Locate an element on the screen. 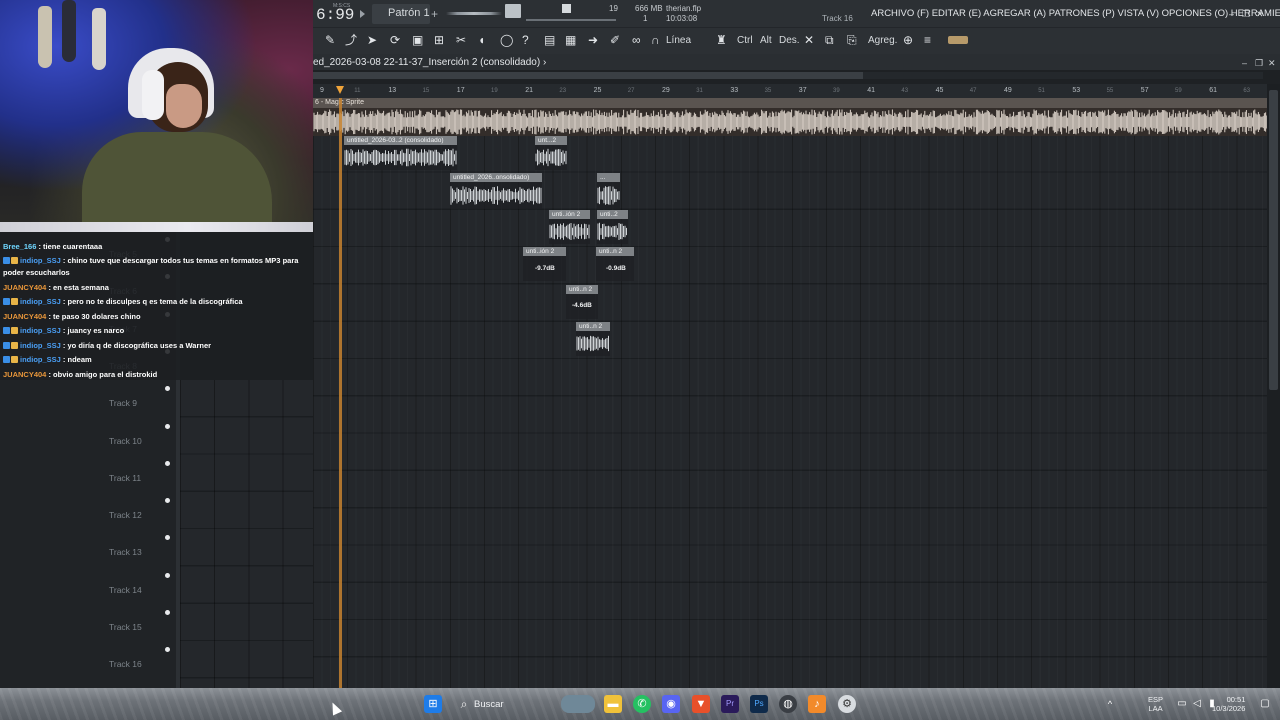  windows-start-icon: ⊞ is located at coordinates (433, 704).